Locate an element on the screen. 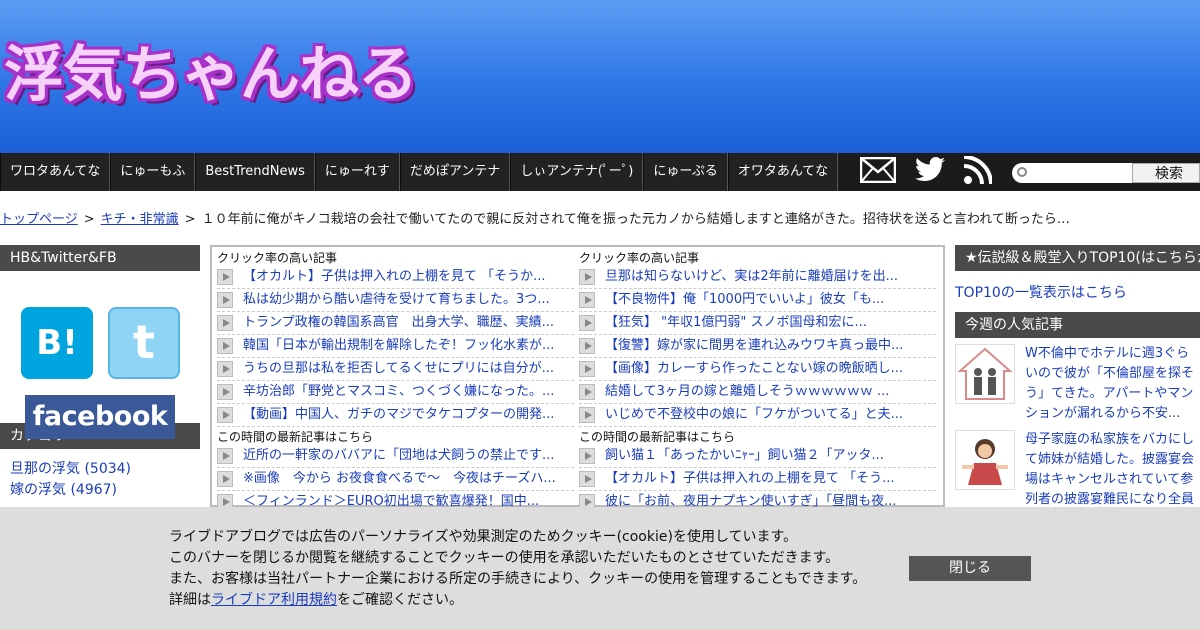 The width and height of the screenshot is (1200, 630). social-buttons: B! t facebook is located at coordinates (100, 355).